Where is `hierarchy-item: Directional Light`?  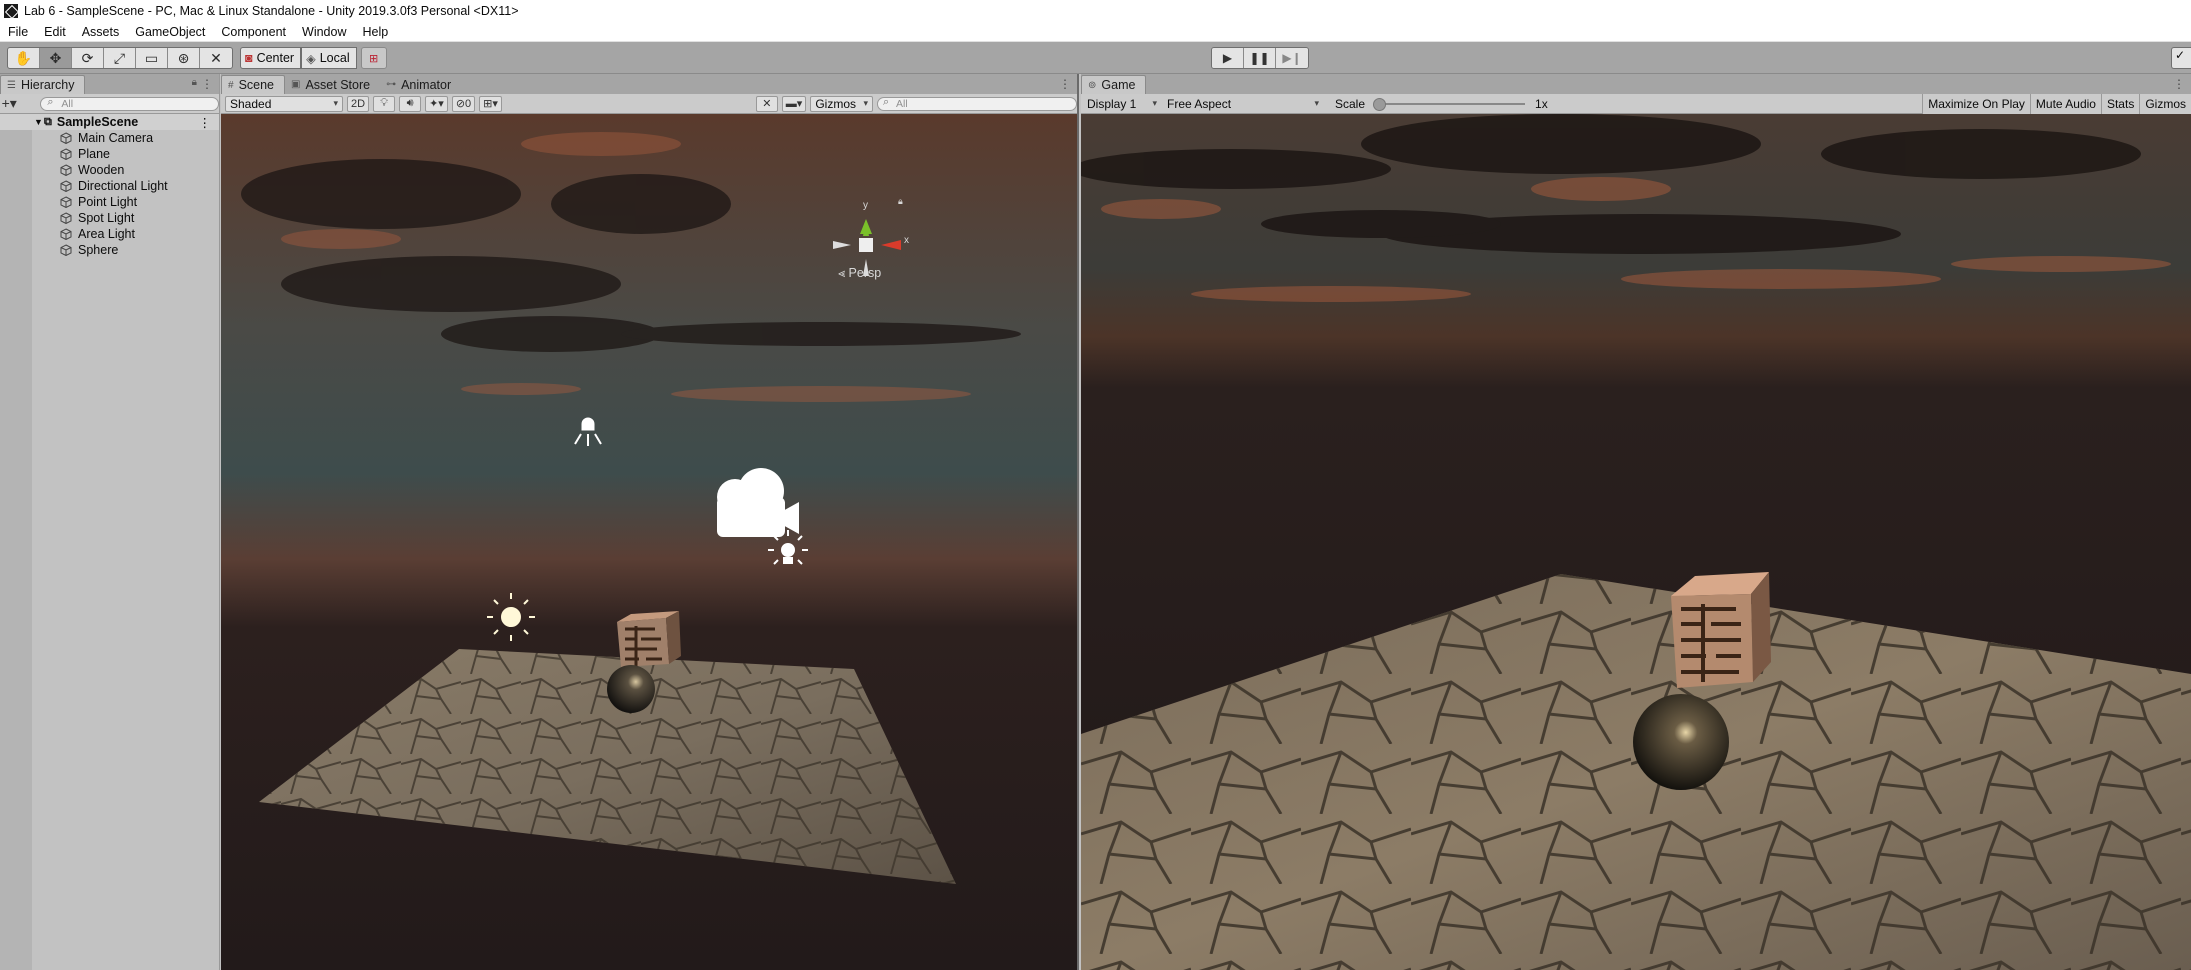
hierarchy-item: Directional Light is located at coordinates (109, 186).